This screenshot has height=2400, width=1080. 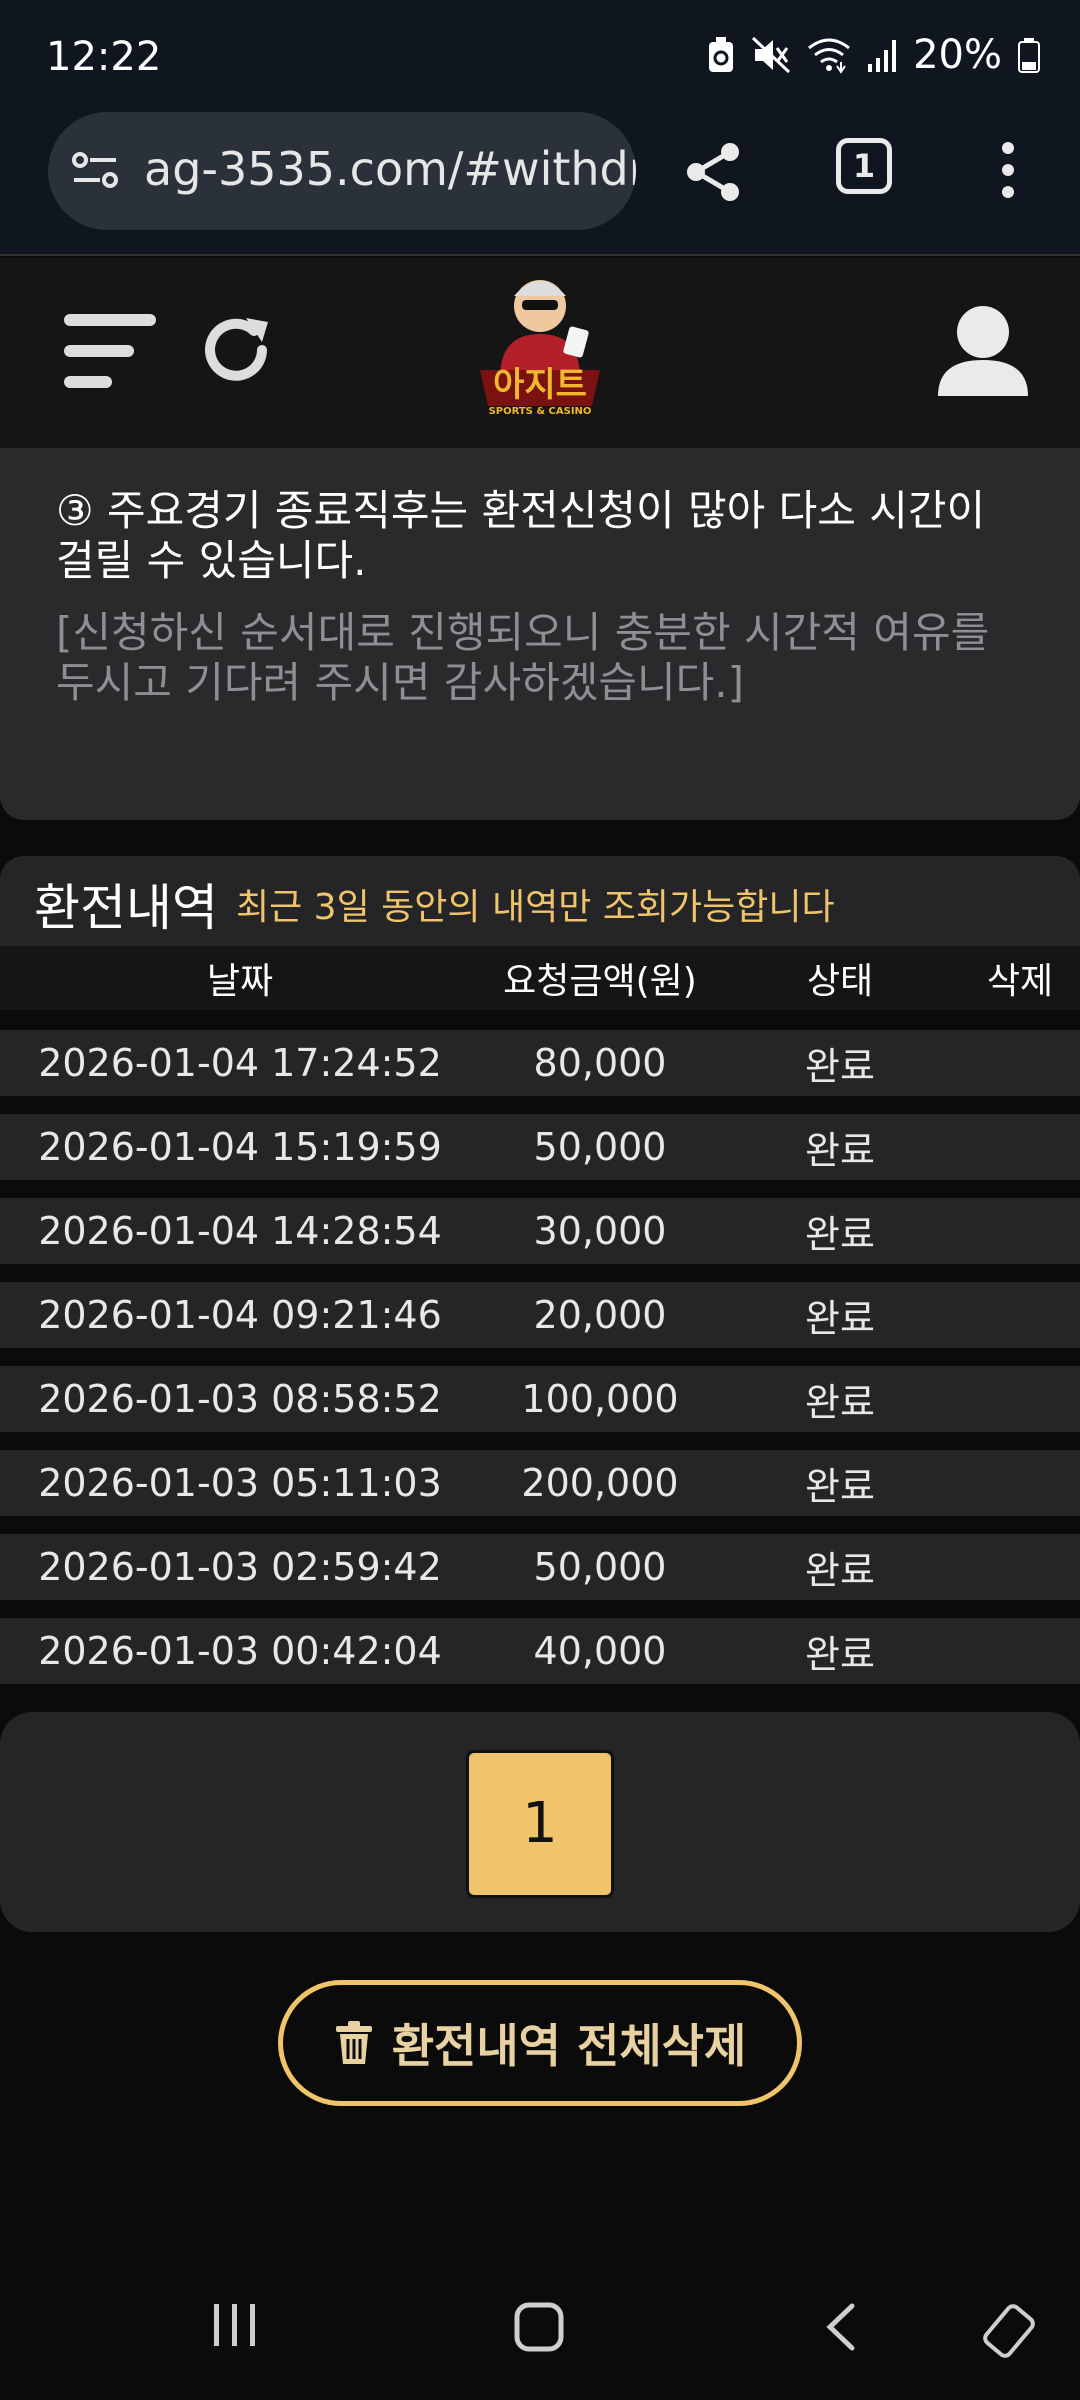 What do you see at coordinates (235, 2325) in the screenshot?
I see `recents-icon` at bounding box center [235, 2325].